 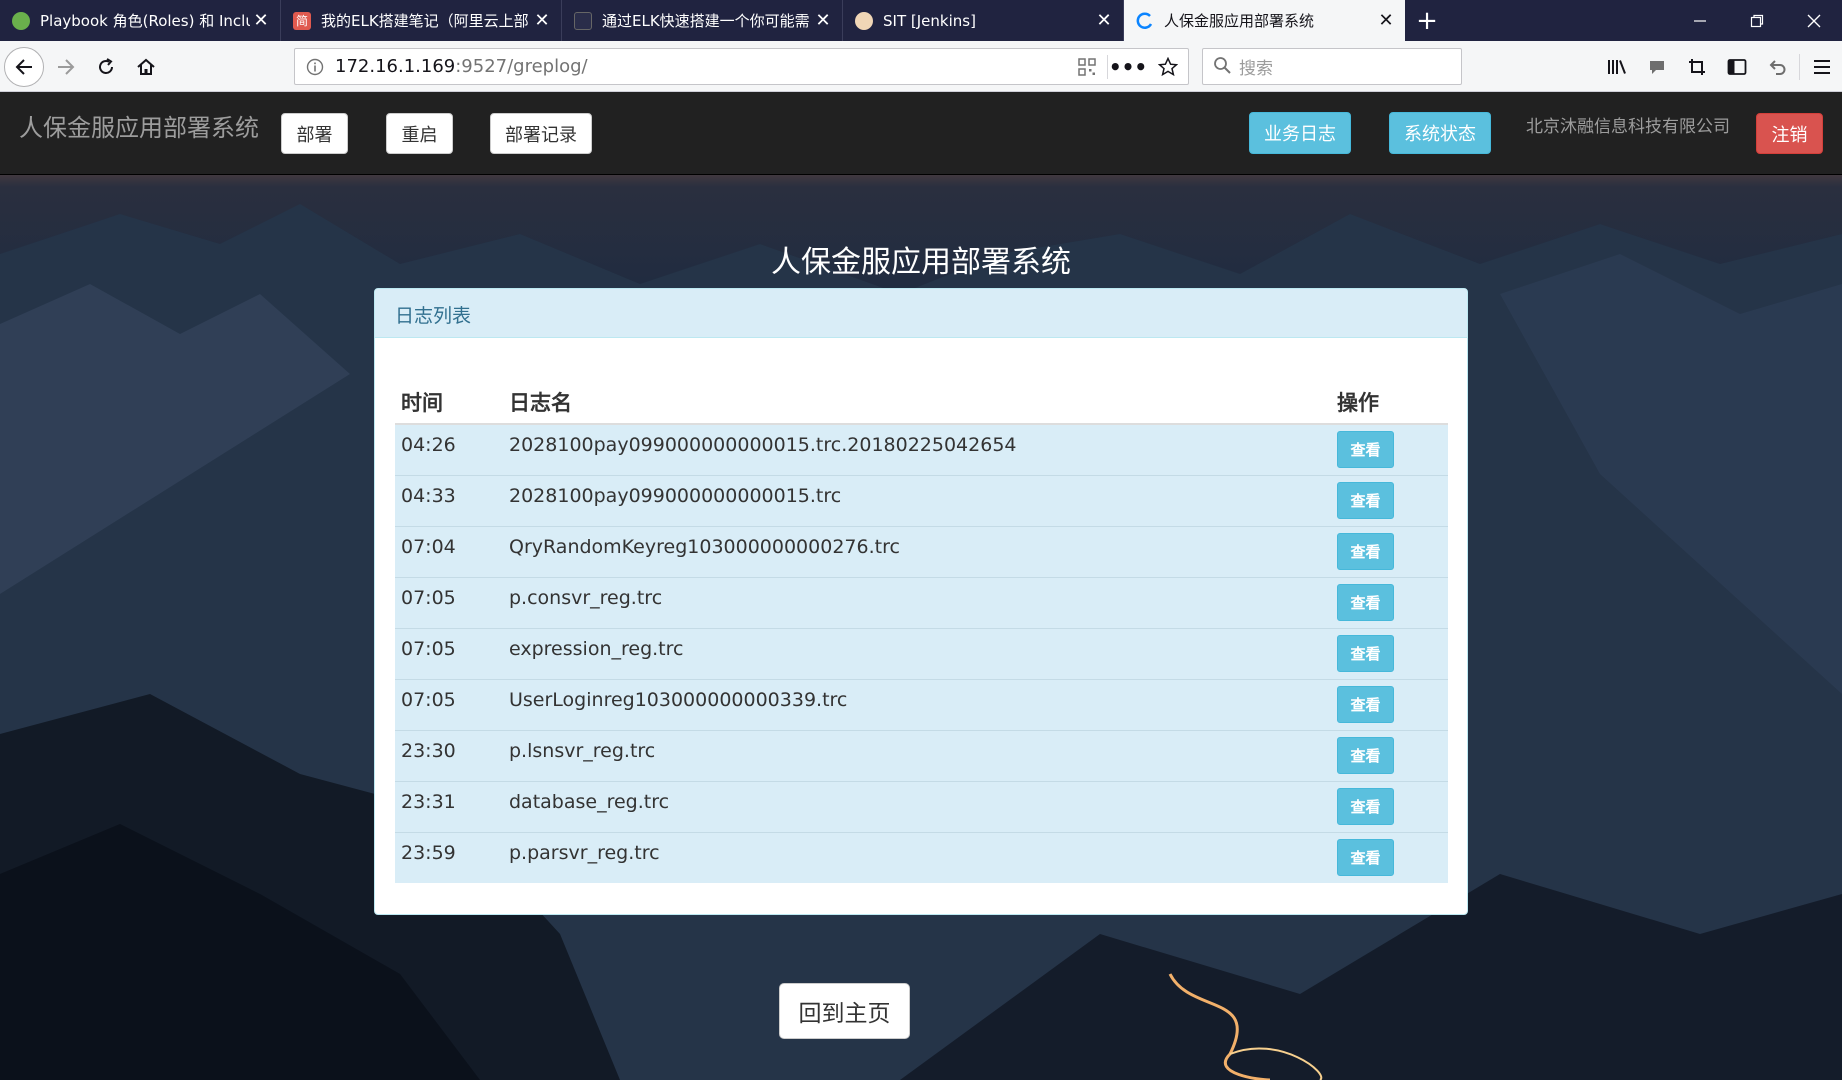 I want to click on reload-icon, so click(x=106, y=67).